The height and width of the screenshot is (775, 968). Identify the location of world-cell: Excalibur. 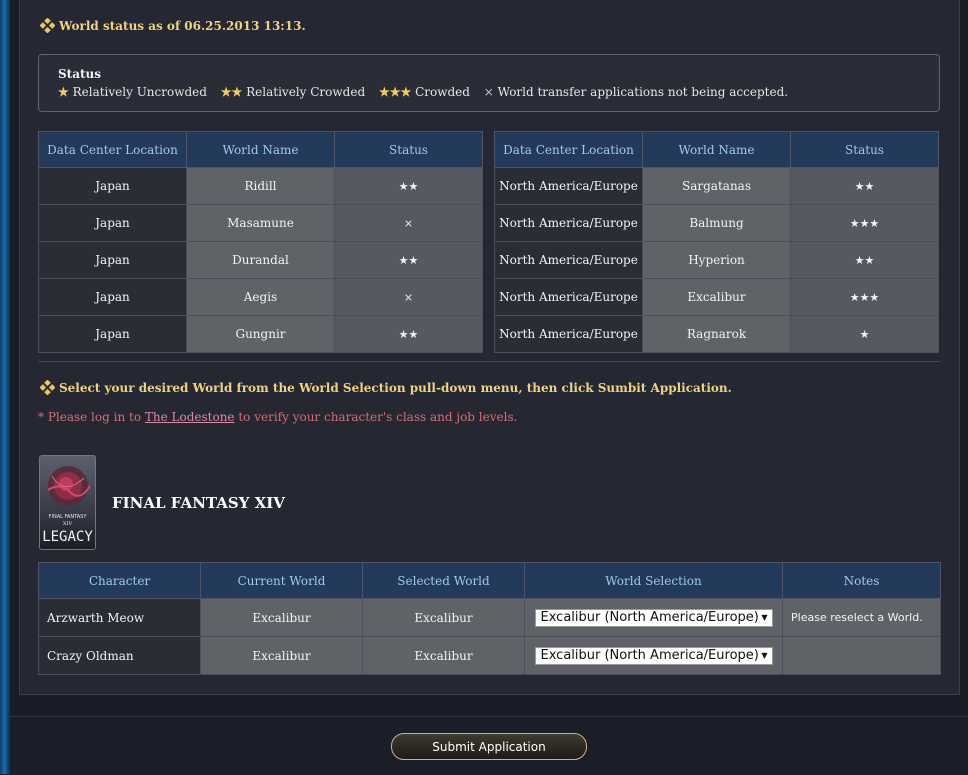
(716, 297).